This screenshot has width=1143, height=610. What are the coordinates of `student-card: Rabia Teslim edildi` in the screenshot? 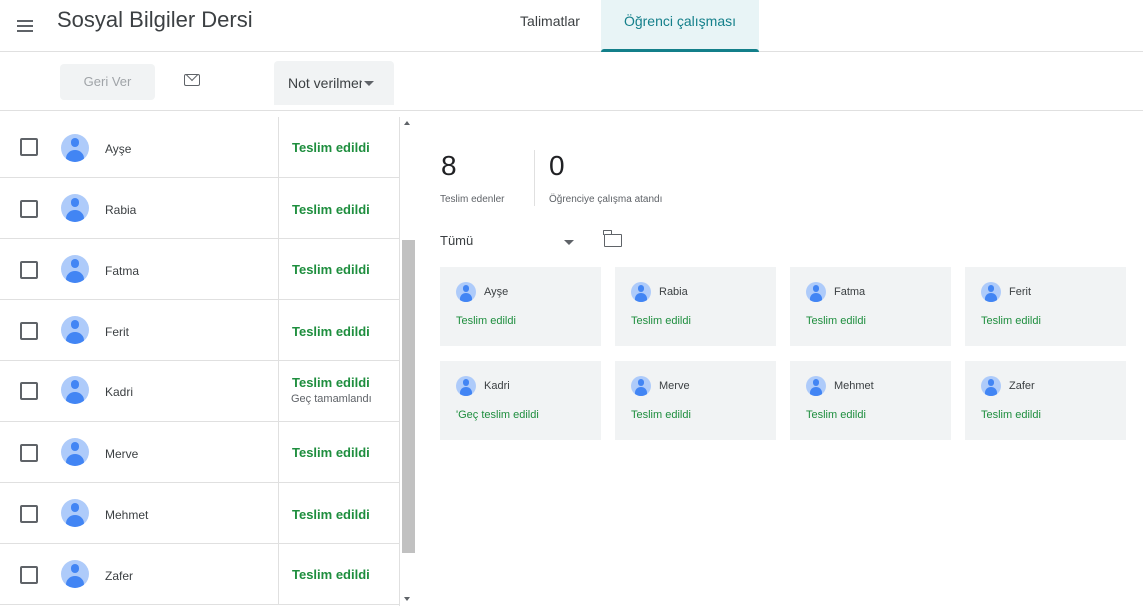 It's located at (695, 306).